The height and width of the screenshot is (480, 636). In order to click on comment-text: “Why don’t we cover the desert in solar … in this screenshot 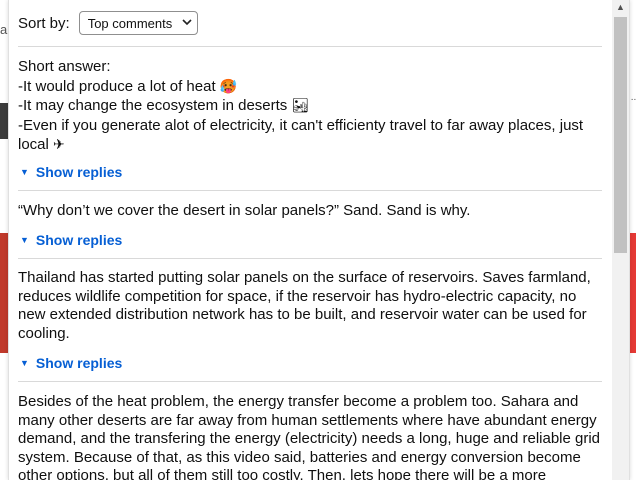, I will do `click(244, 210)`.